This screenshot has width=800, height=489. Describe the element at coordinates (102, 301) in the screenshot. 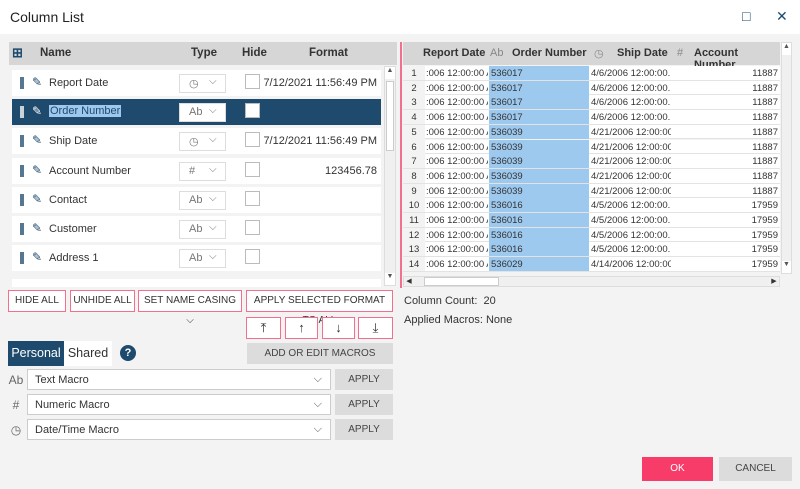

I see `unhide-all-button: UNHIDE ALL` at that location.